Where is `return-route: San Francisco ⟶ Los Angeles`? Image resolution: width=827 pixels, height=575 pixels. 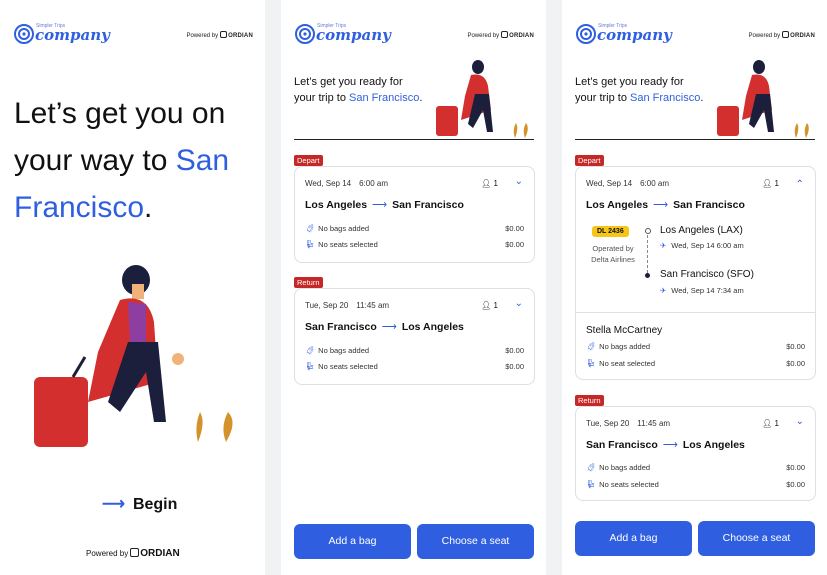 return-route: San Francisco ⟶ Los Angeles is located at coordinates (665, 445).